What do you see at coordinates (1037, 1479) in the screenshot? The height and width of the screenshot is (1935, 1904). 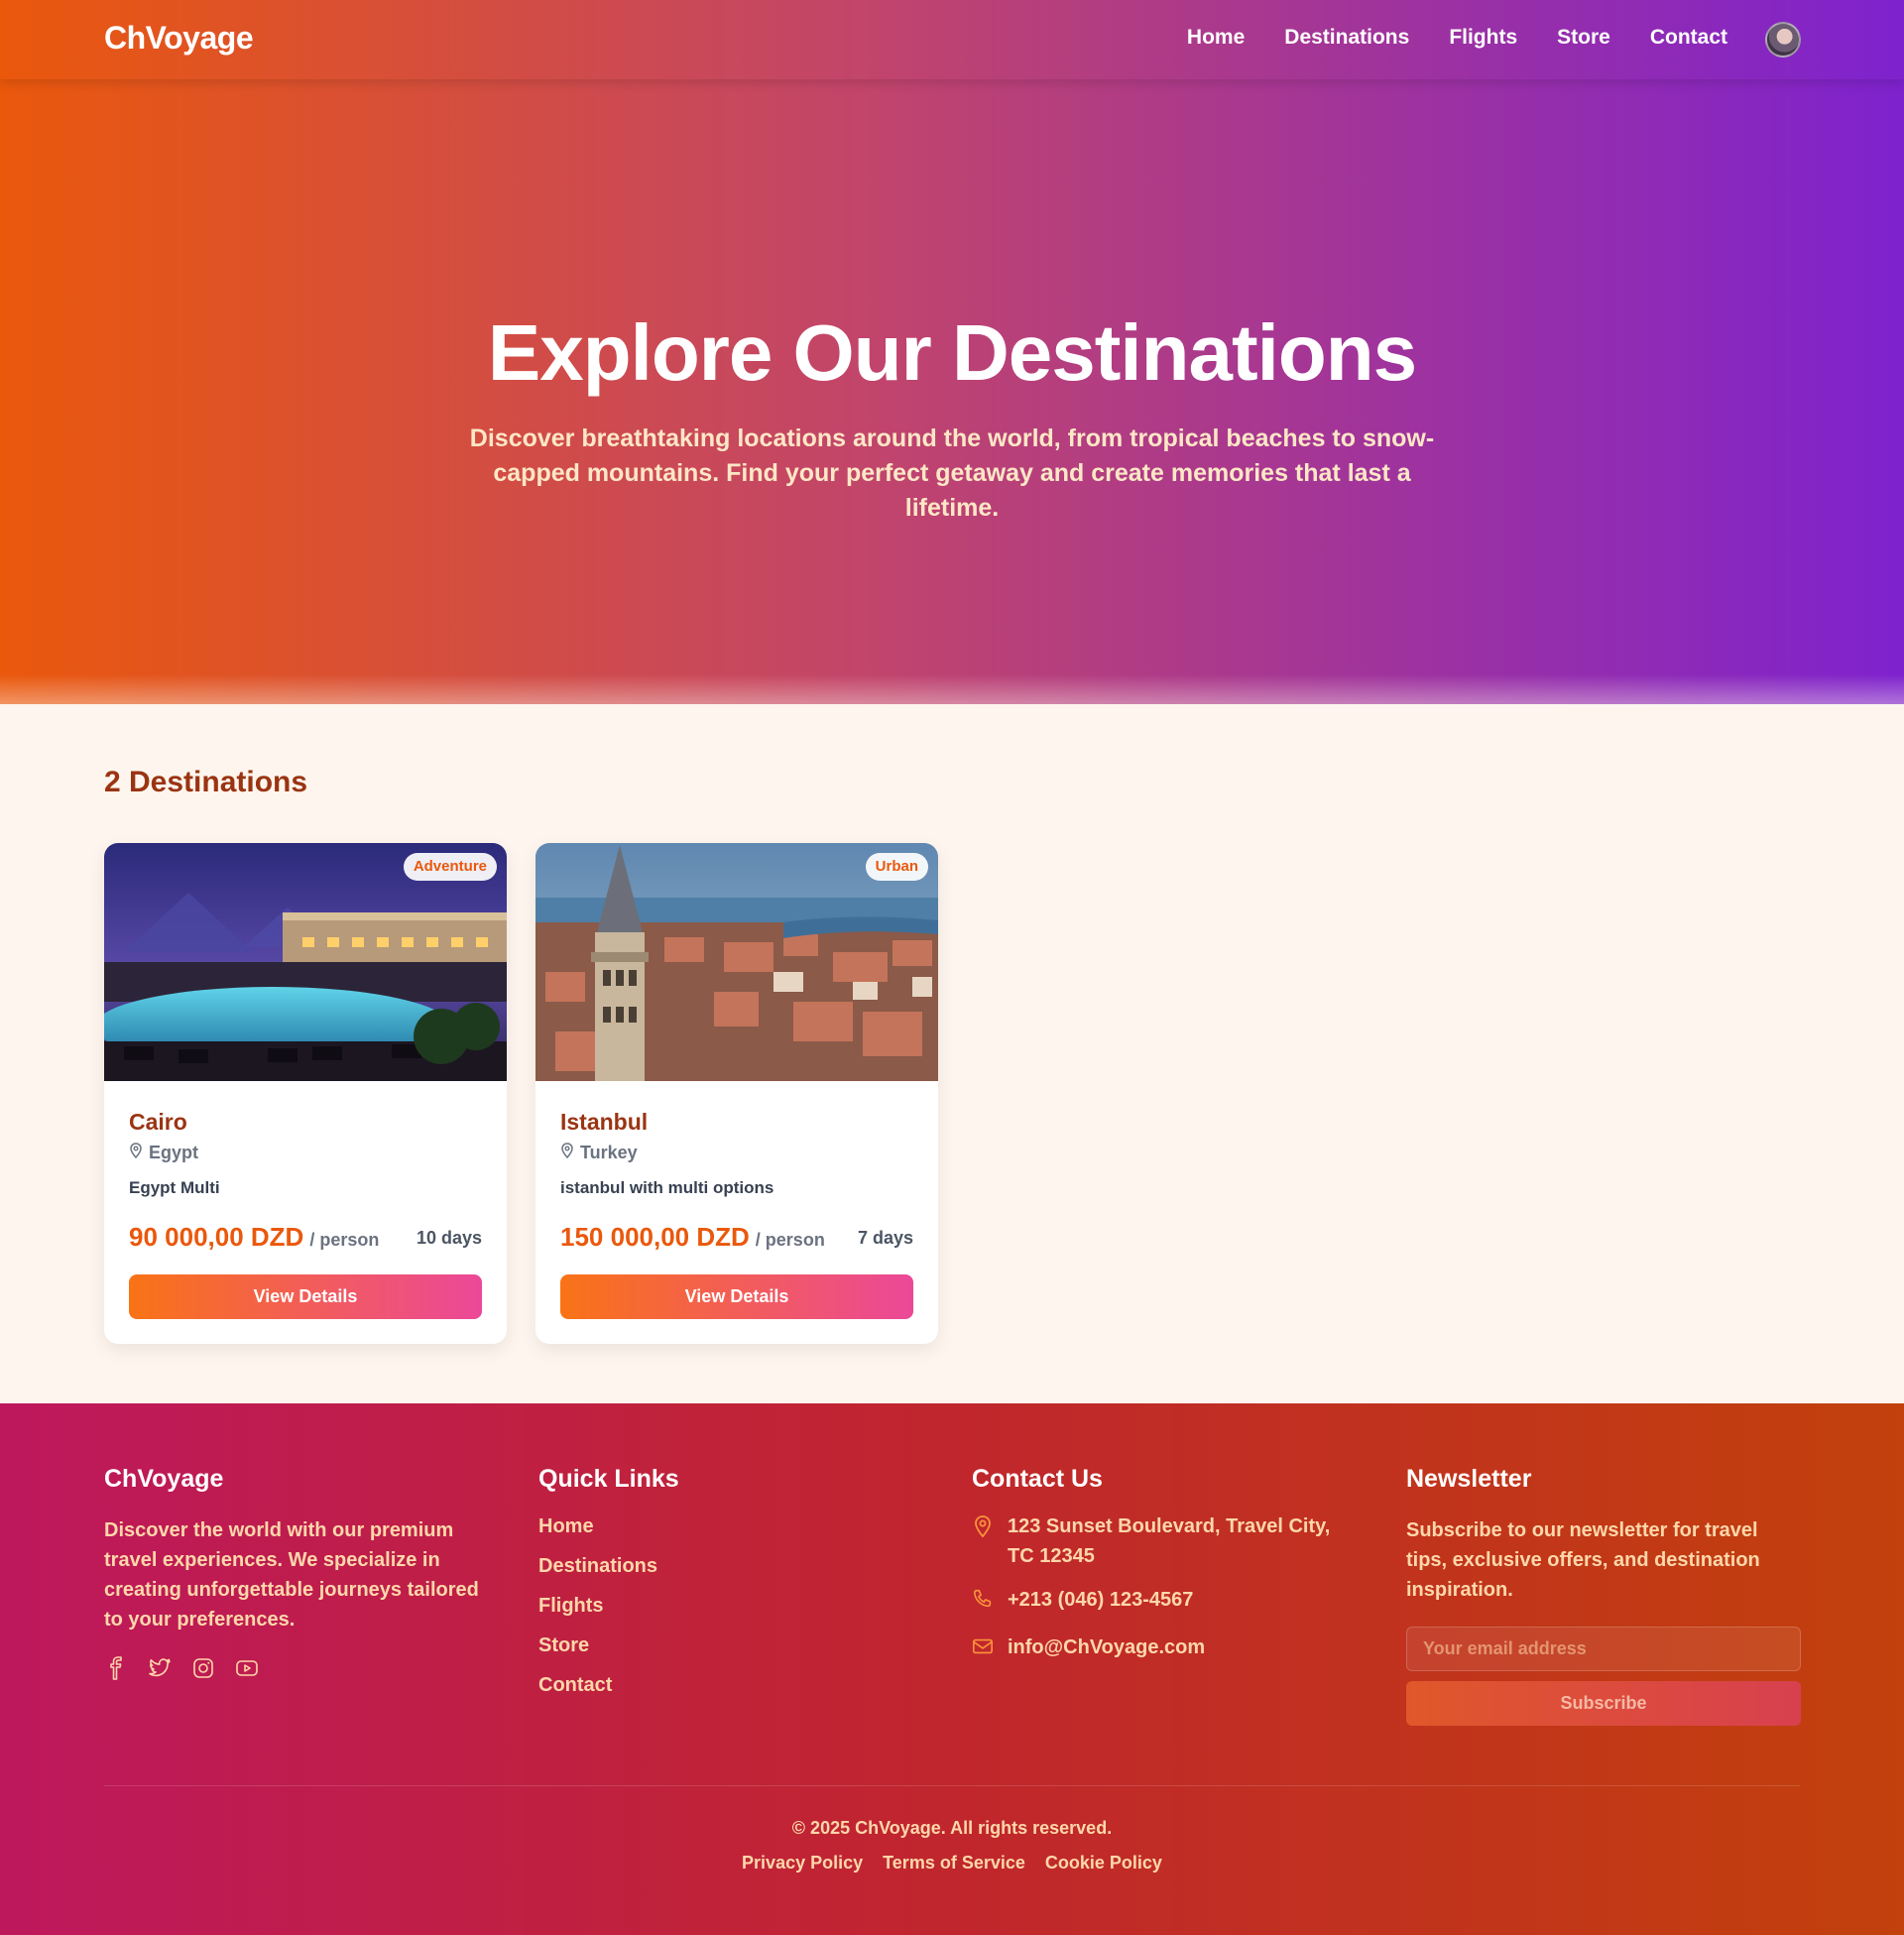 I see `contact-title: Contact Us` at bounding box center [1037, 1479].